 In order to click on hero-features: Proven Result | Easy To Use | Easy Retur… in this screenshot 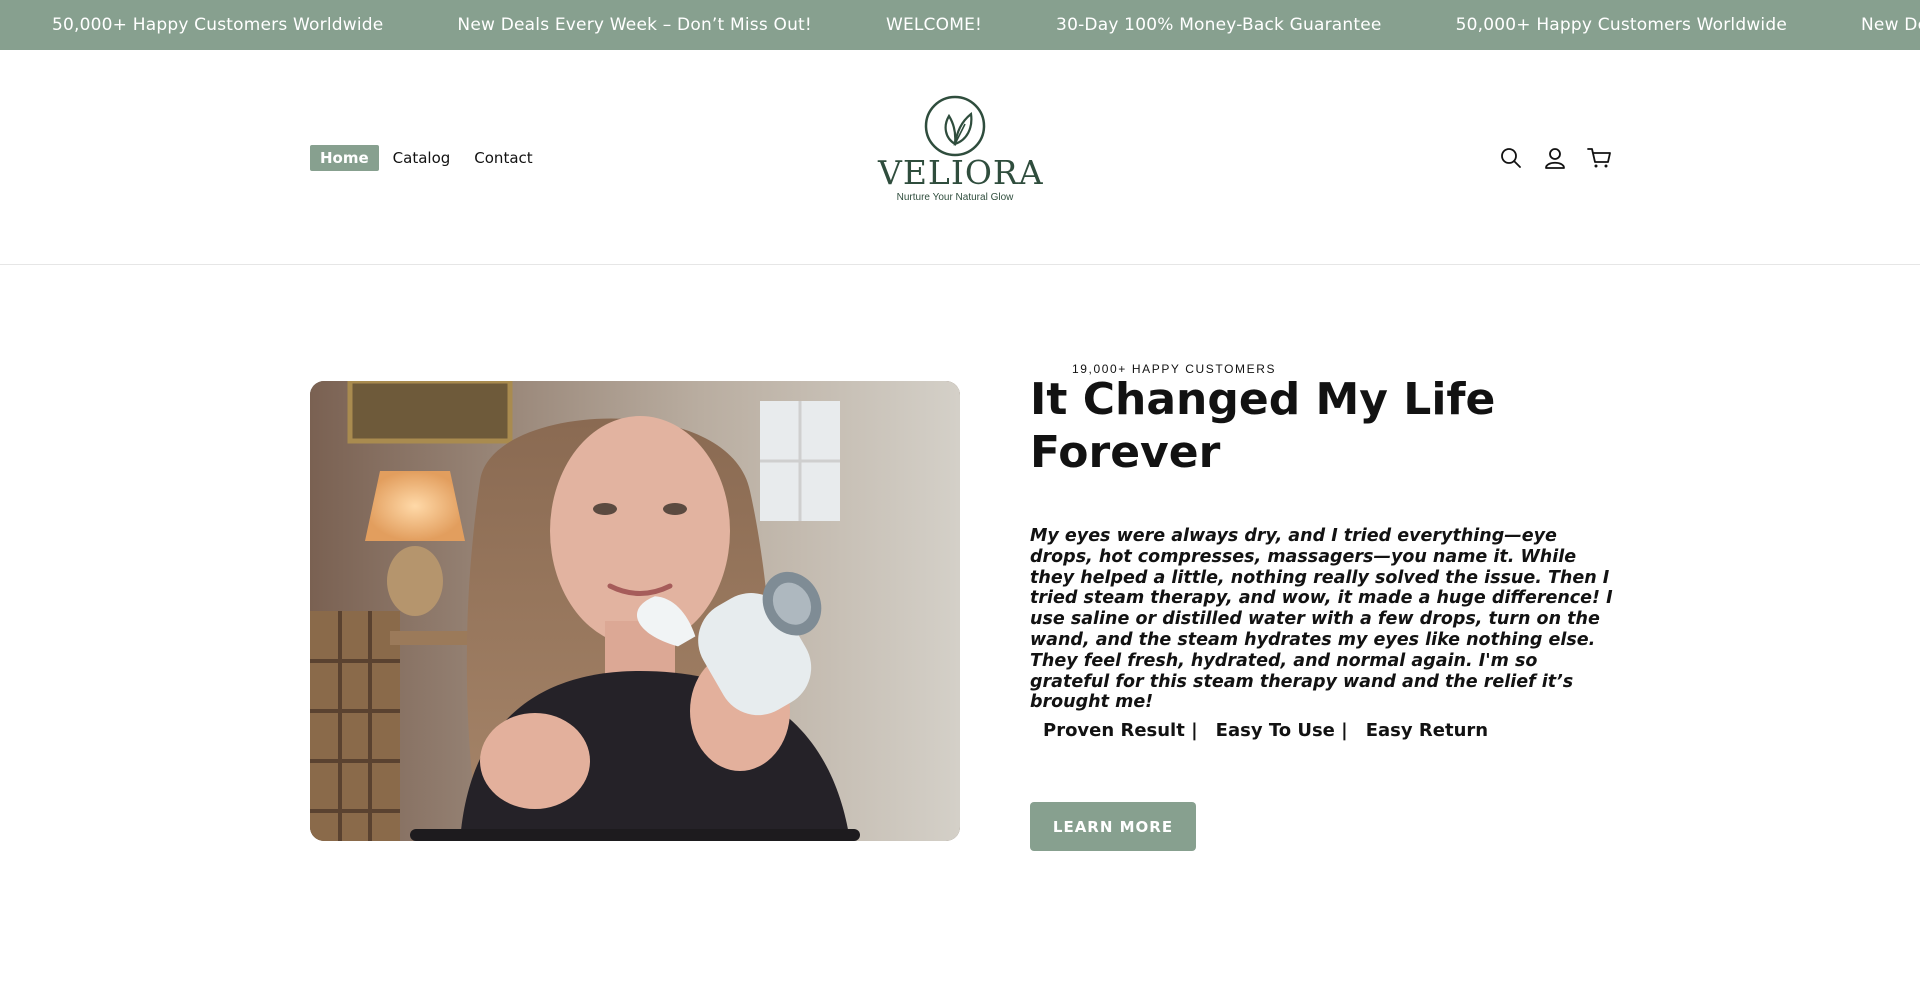, I will do `click(1274, 730)`.